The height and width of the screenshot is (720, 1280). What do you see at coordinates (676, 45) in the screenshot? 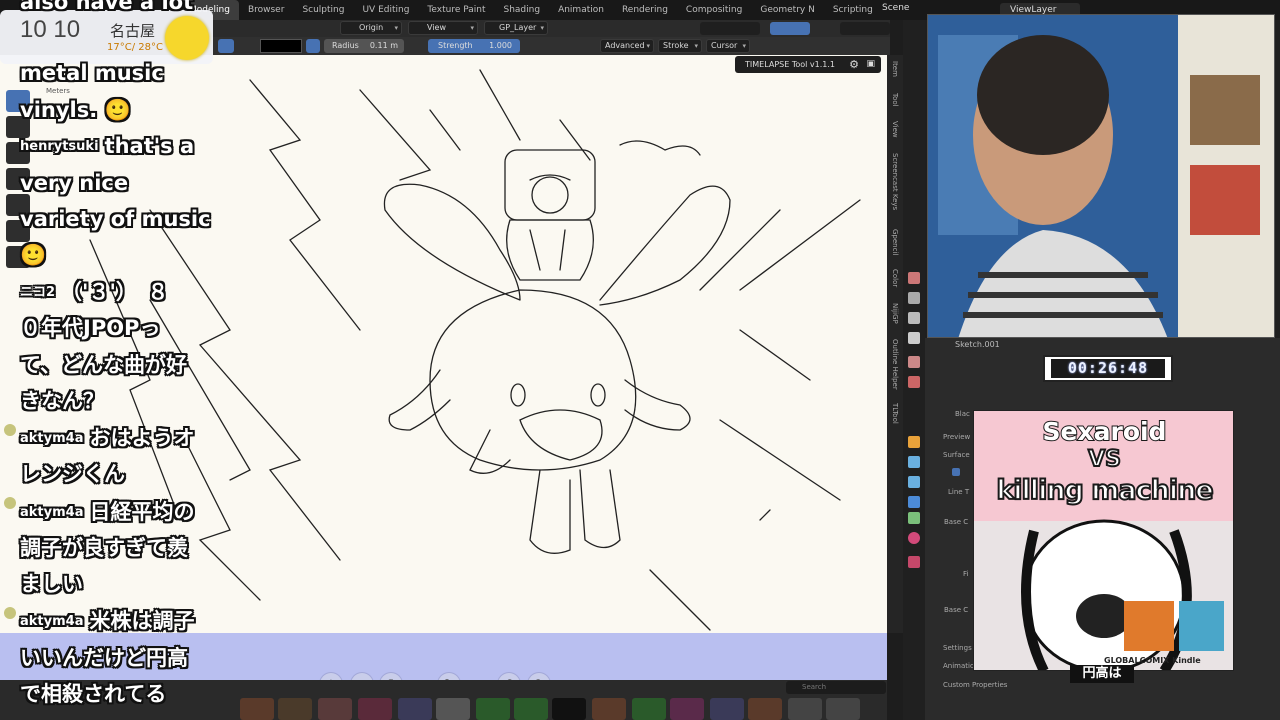
I see `stroke-label: Stroke` at bounding box center [676, 45].